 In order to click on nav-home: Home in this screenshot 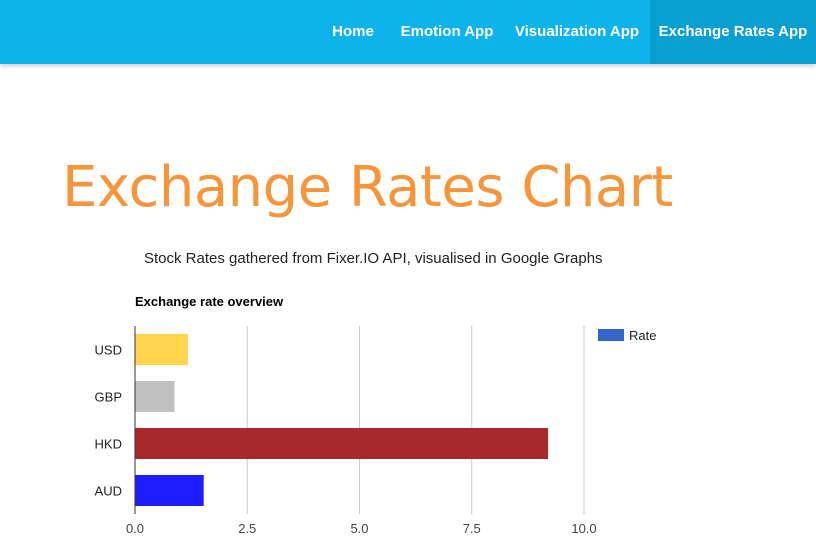, I will do `click(353, 32)`.